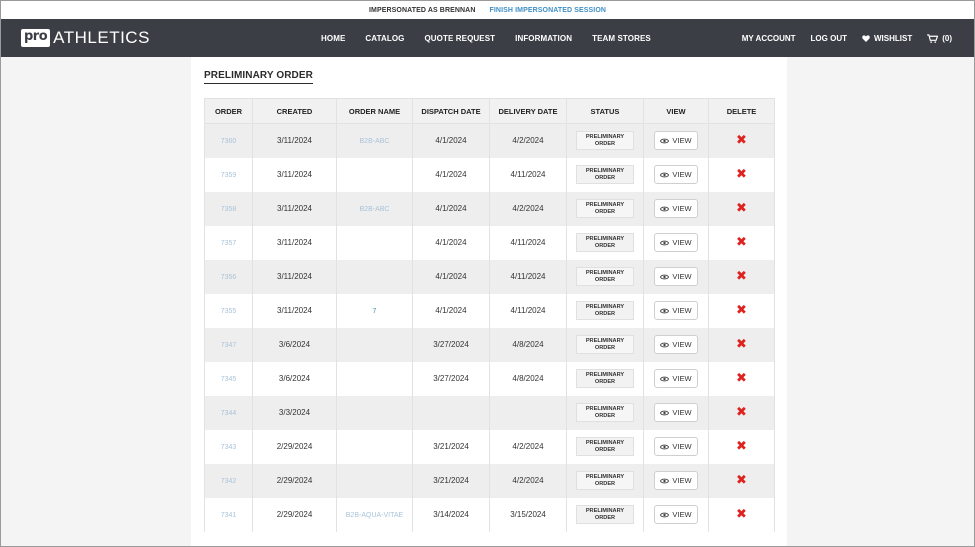 The image size is (975, 547). What do you see at coordinates (543, 38) in the screenshot?
I see `nav-information: INFORMATION` at bounding box center [543, 38].